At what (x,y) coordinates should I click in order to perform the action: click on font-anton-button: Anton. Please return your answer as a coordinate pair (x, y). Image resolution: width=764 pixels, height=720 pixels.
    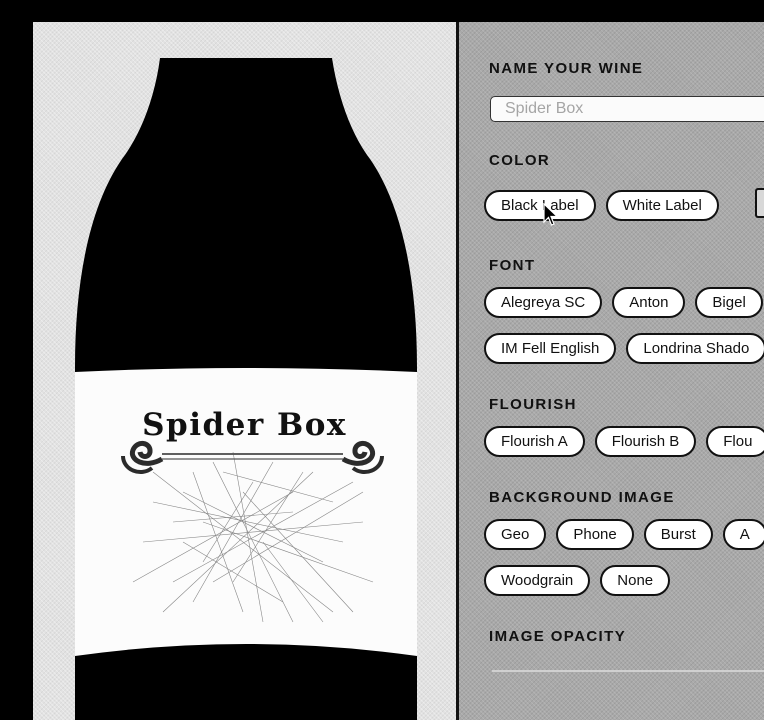
    Looking at the image, I should click on (649, 302).